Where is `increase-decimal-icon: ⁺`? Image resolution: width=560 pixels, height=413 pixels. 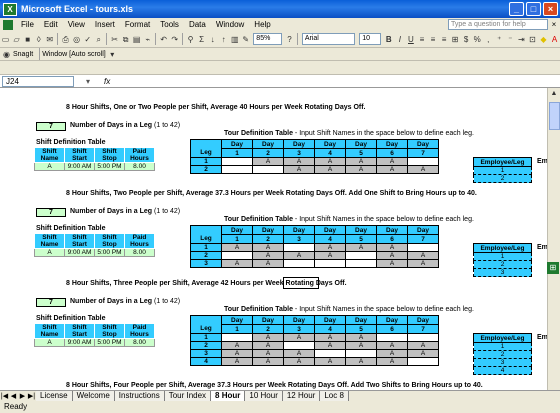
increase-decimal-icon: ⁺ is located at coordinates (499, 39).